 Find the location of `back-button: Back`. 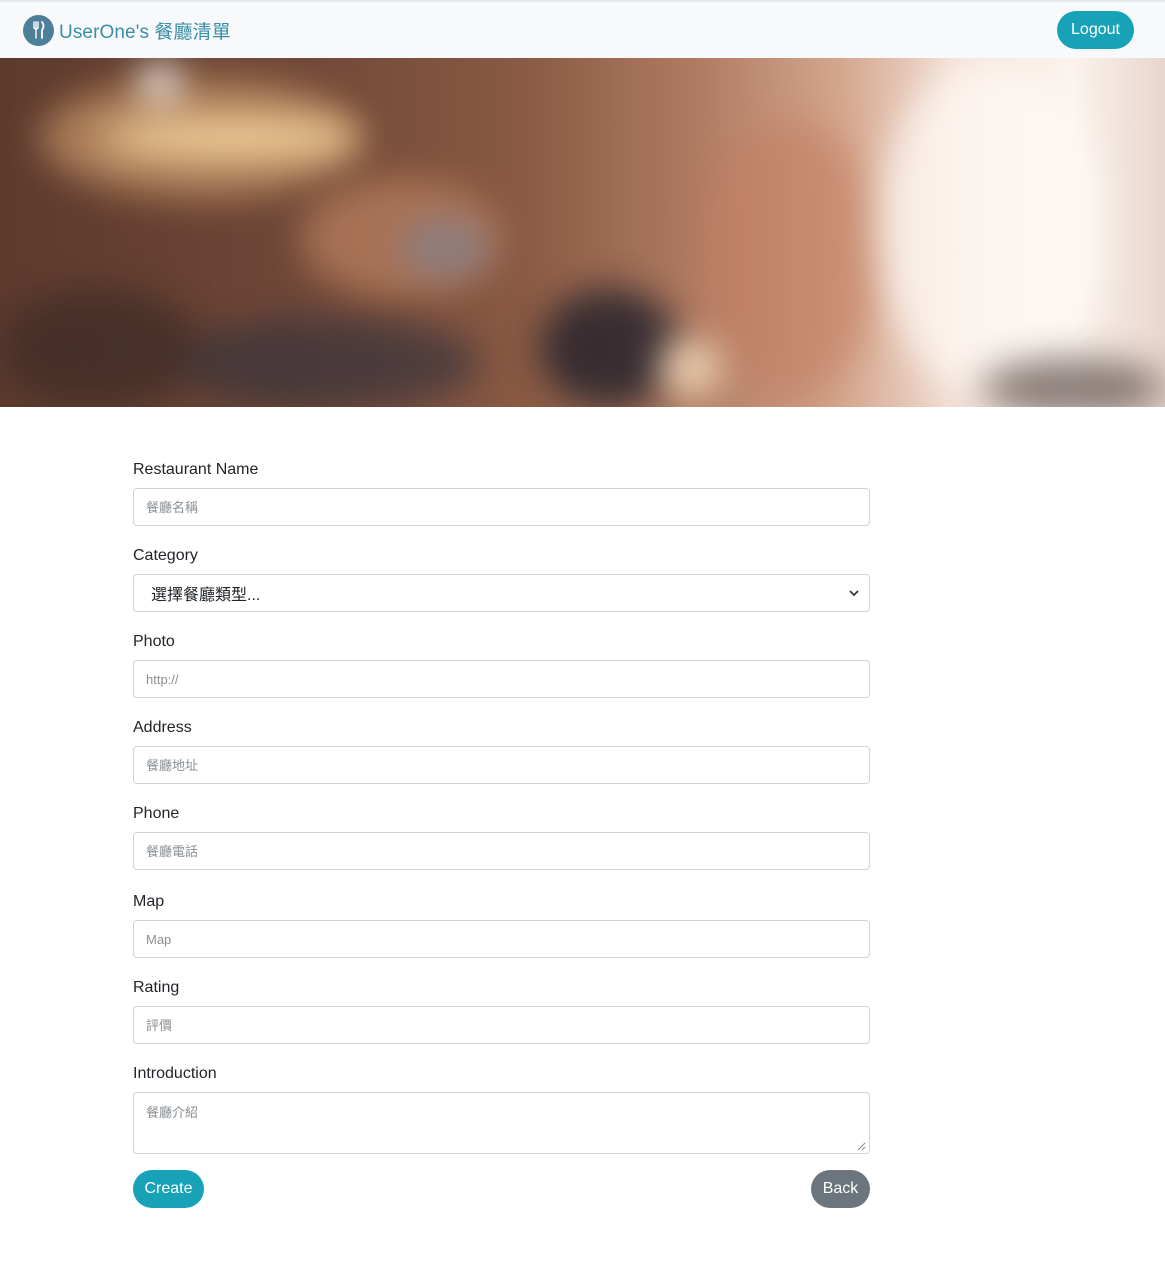

back-button: Back is located at coordinates (840, 1189).